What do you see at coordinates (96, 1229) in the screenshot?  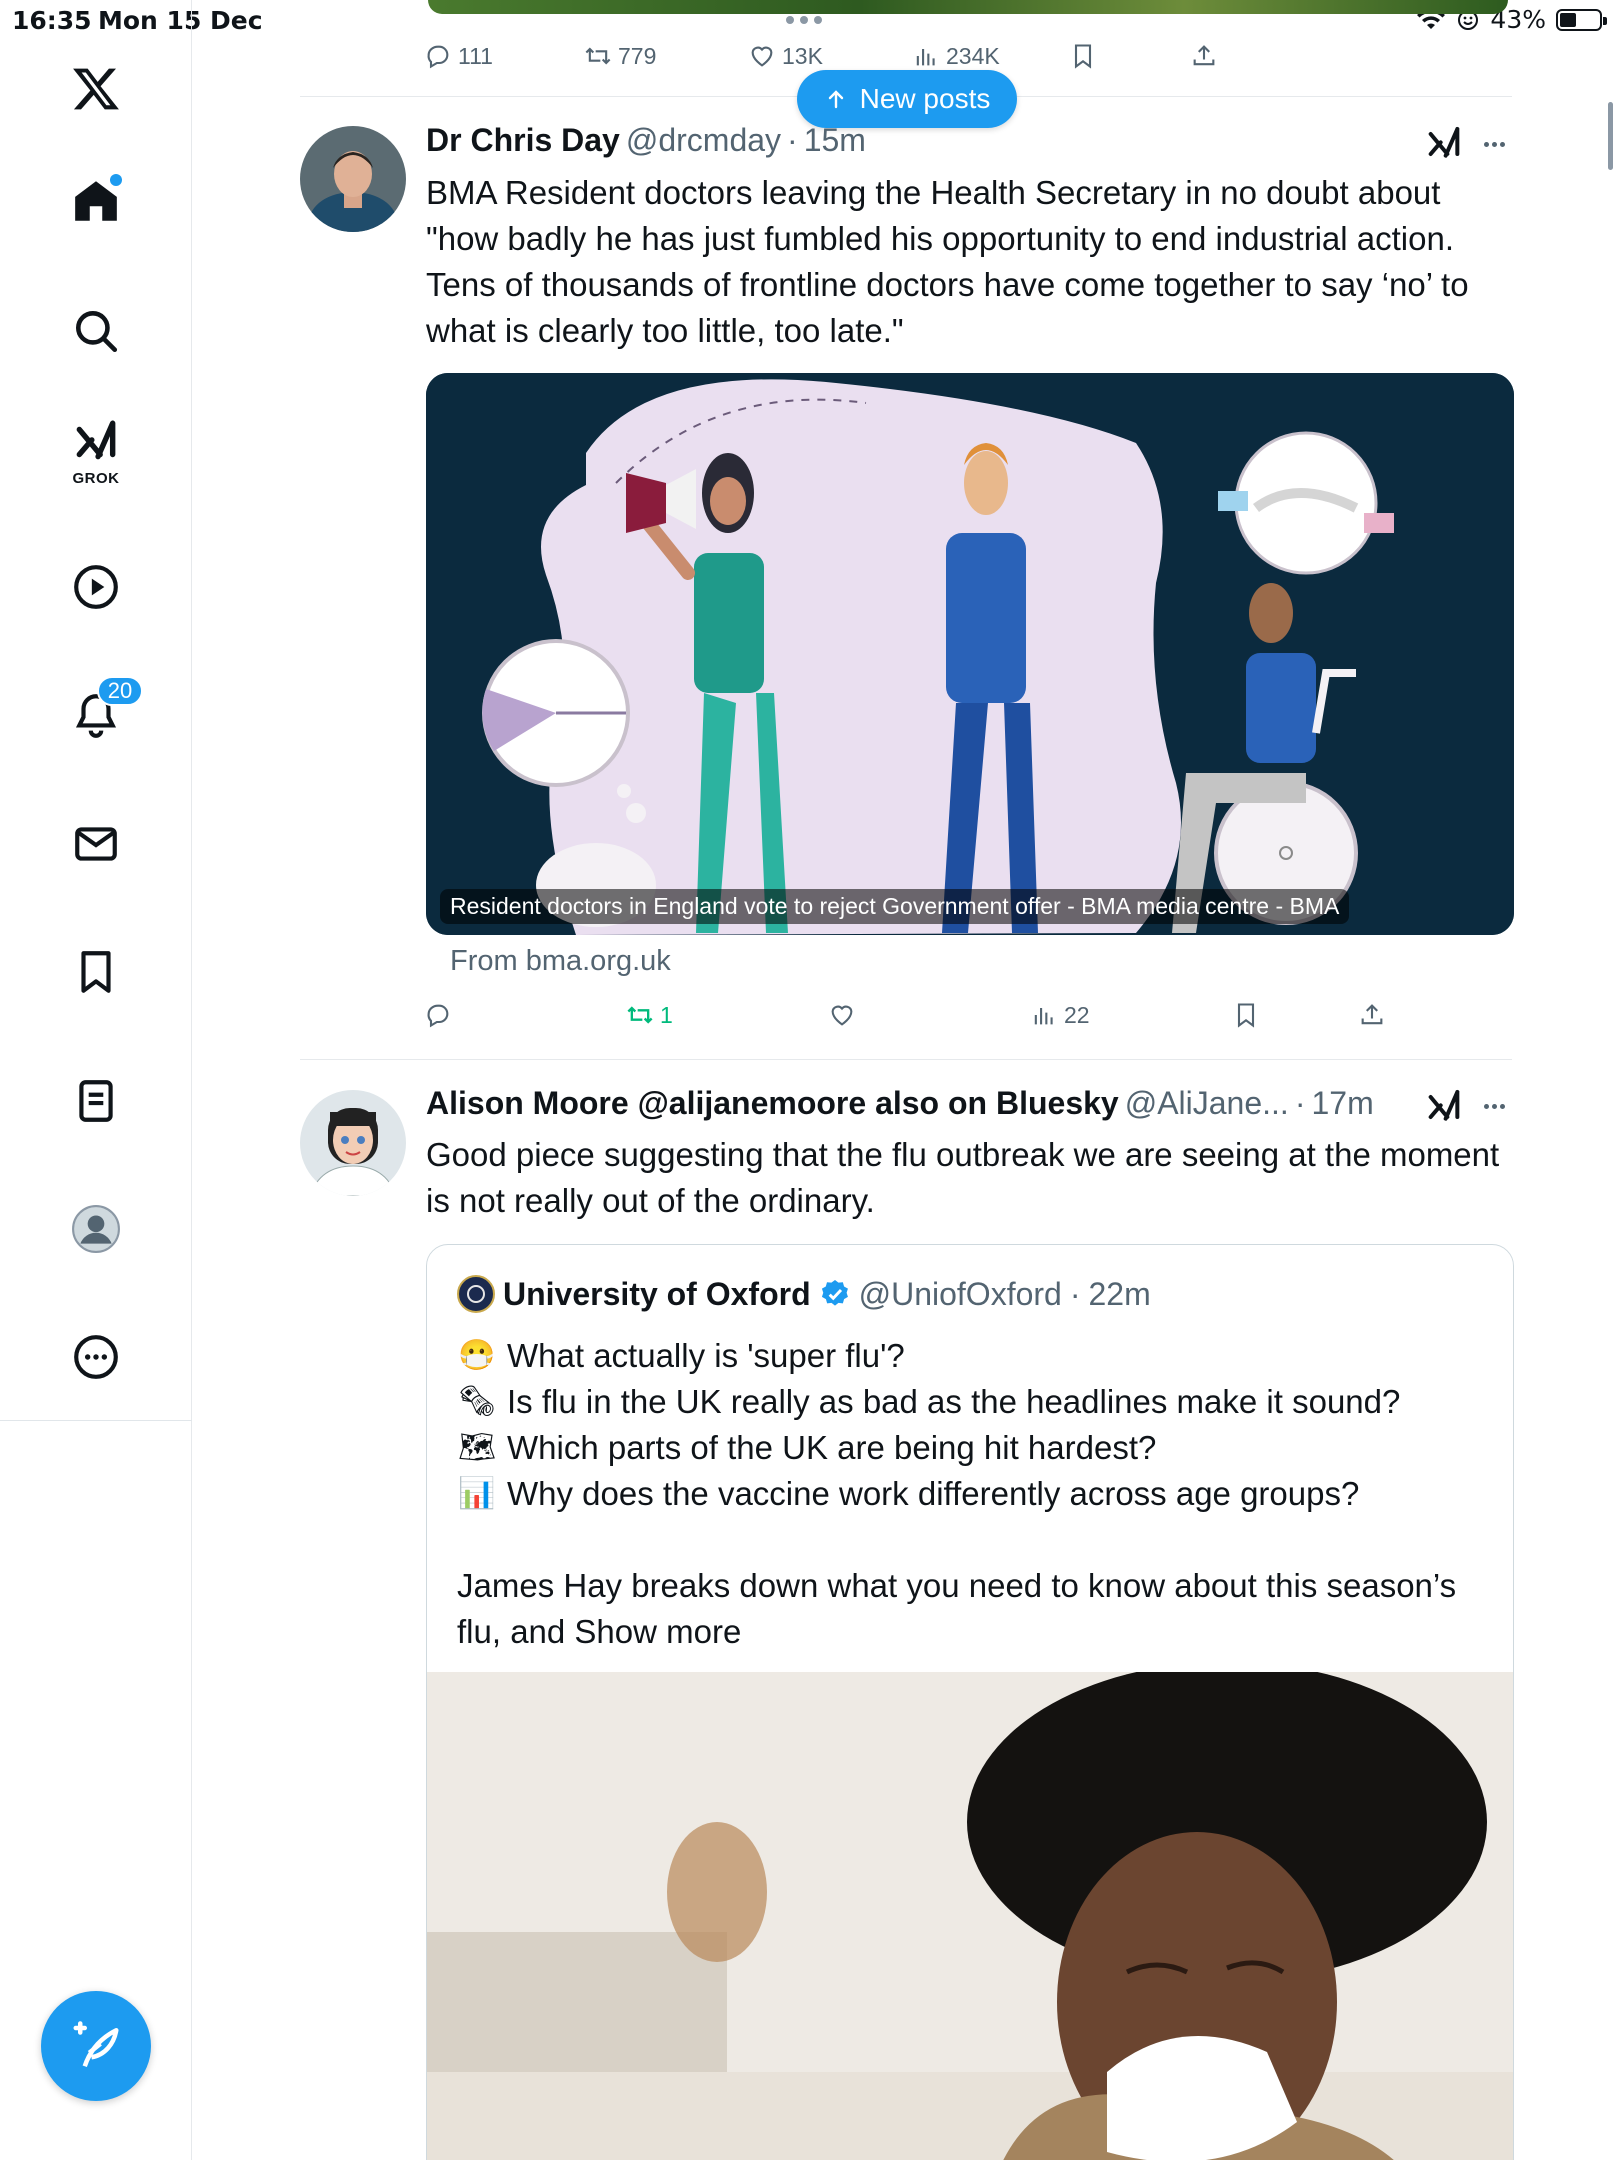 I see `profile-avatar-icon` at bounding box center [96, 1229].